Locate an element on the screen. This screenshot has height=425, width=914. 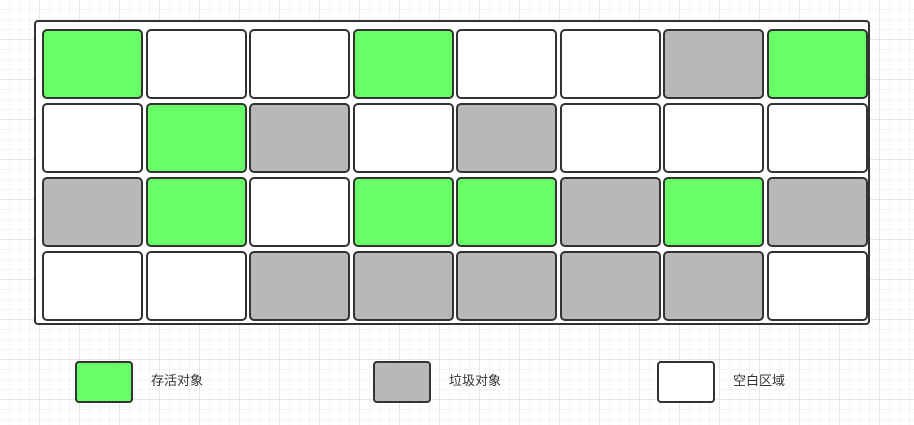
legend-label-garbage: 垃圾对象 is located at coordinates (475, 381).